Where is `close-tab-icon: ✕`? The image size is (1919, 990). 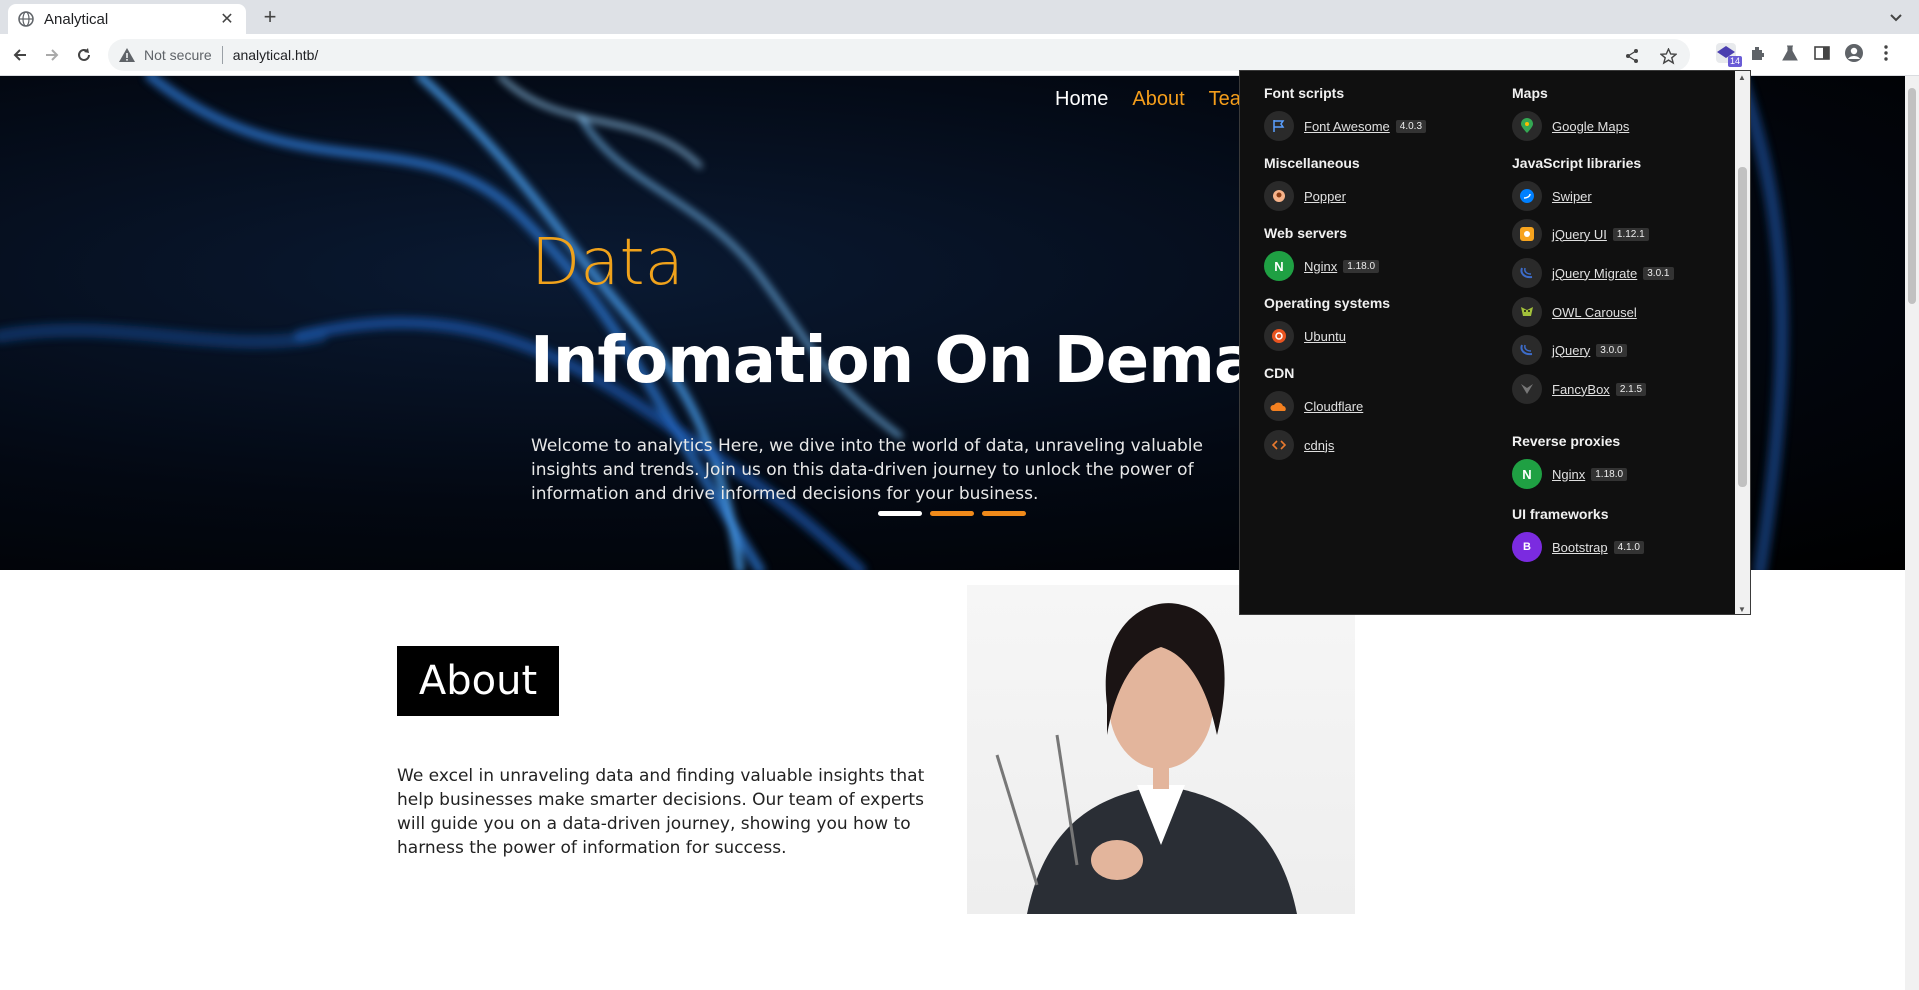 close-tab-icon: ✕ is located at coordinates (227, 19).